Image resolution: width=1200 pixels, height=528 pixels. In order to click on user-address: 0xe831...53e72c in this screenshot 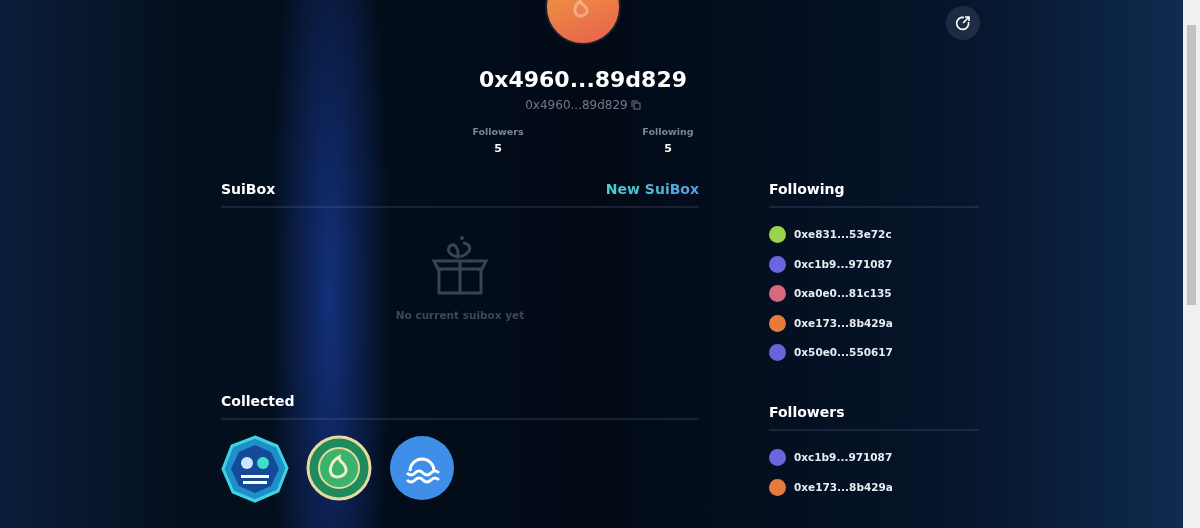, I will do `click(843, 234)`.